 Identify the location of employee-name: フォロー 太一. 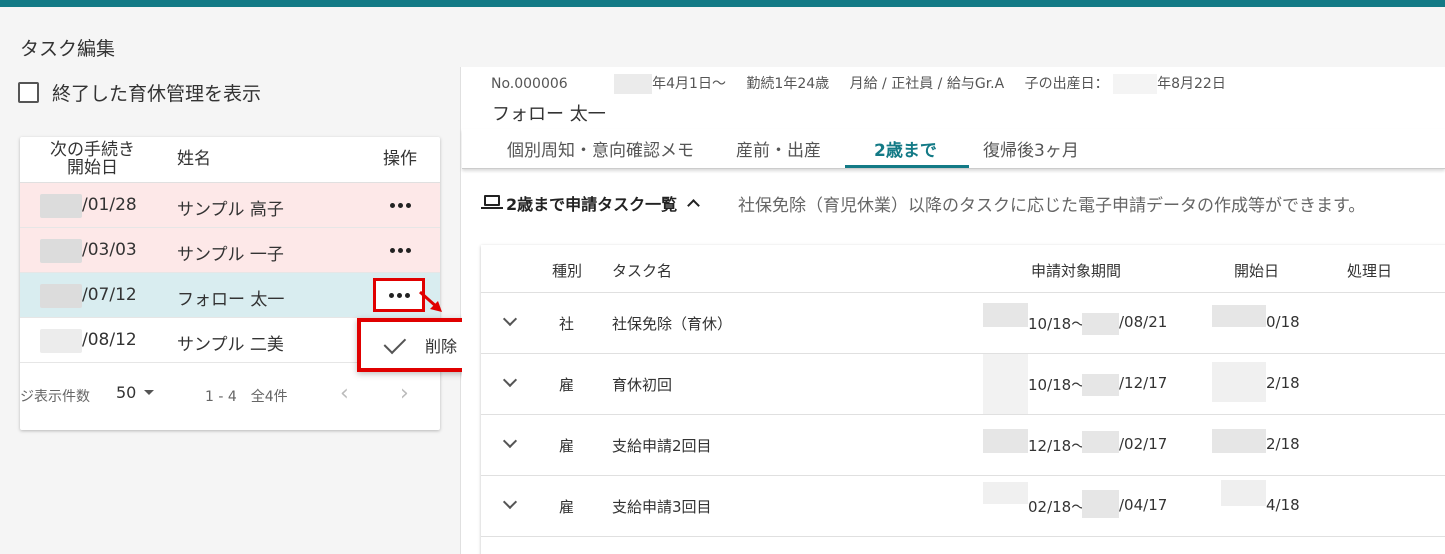
(549, 114).